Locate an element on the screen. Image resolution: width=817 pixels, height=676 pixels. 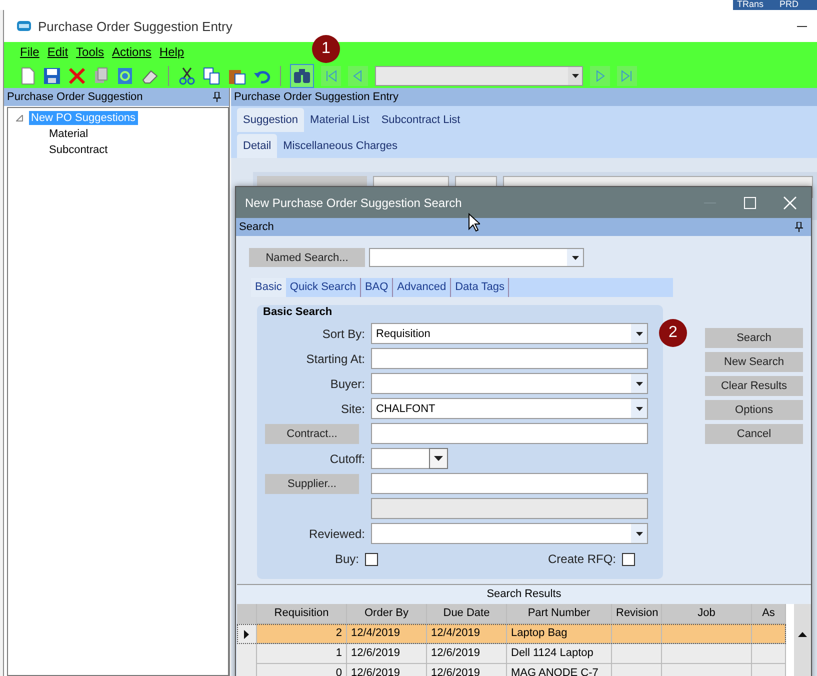
close-button is located at coordinates (790, 203).